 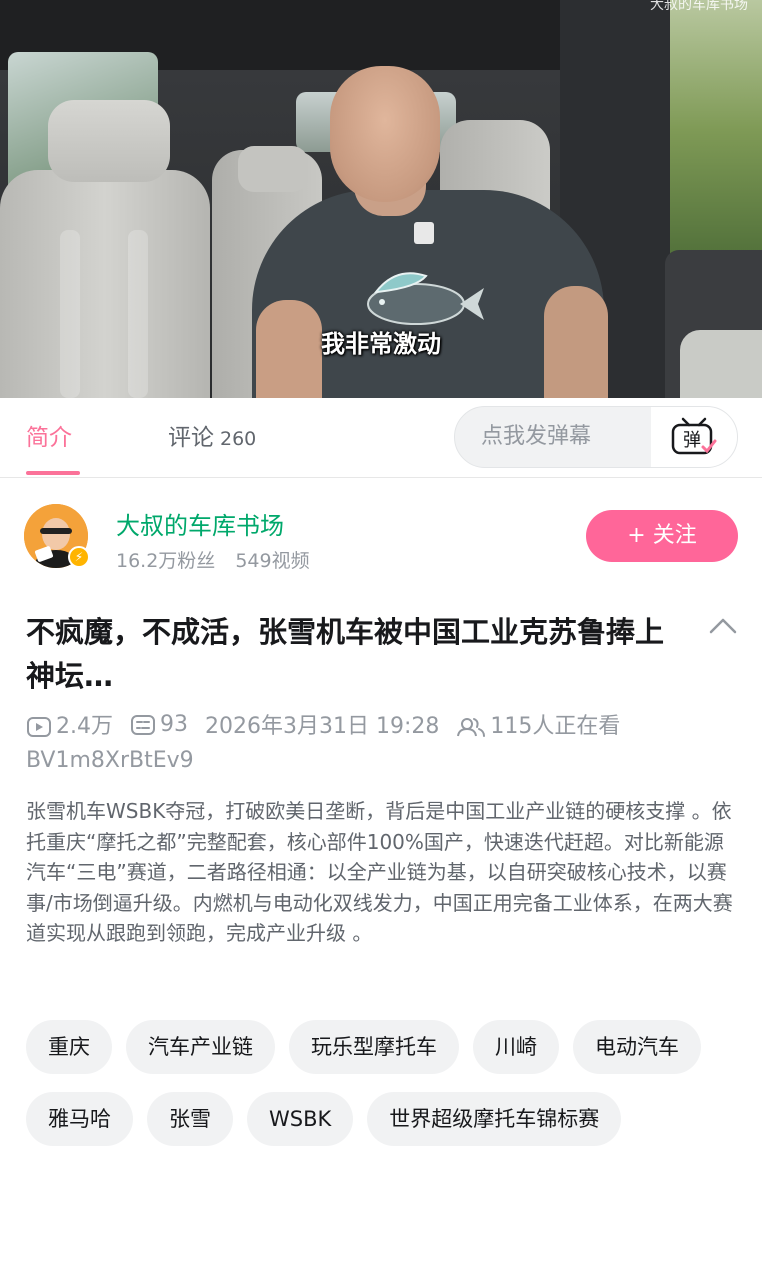 I want to click on car-seat-left, so click(x=105, y=284).